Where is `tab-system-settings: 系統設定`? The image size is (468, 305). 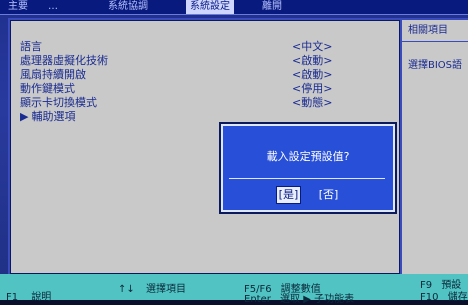
tab-system-settings: 系統設定 is located at coordinates (210, 7).